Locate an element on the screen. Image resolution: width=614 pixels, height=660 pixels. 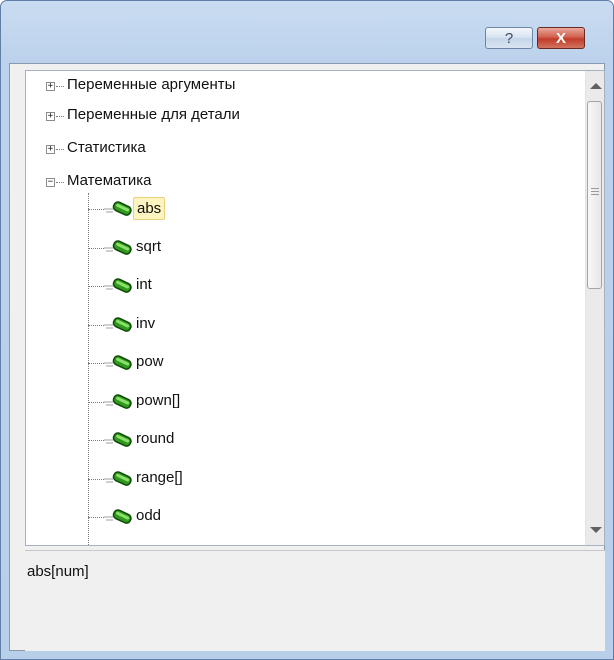
vertical-scrollbar is located at coordinates (594, 308).